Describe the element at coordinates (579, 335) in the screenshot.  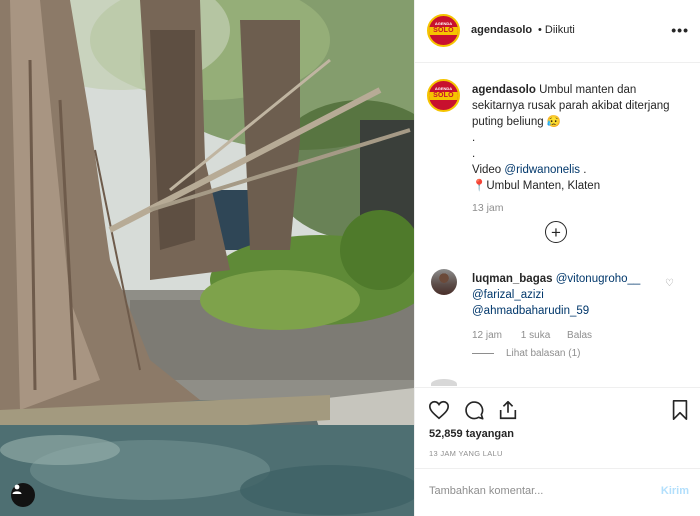
I see `comment-reply-button: Balas` at that location.